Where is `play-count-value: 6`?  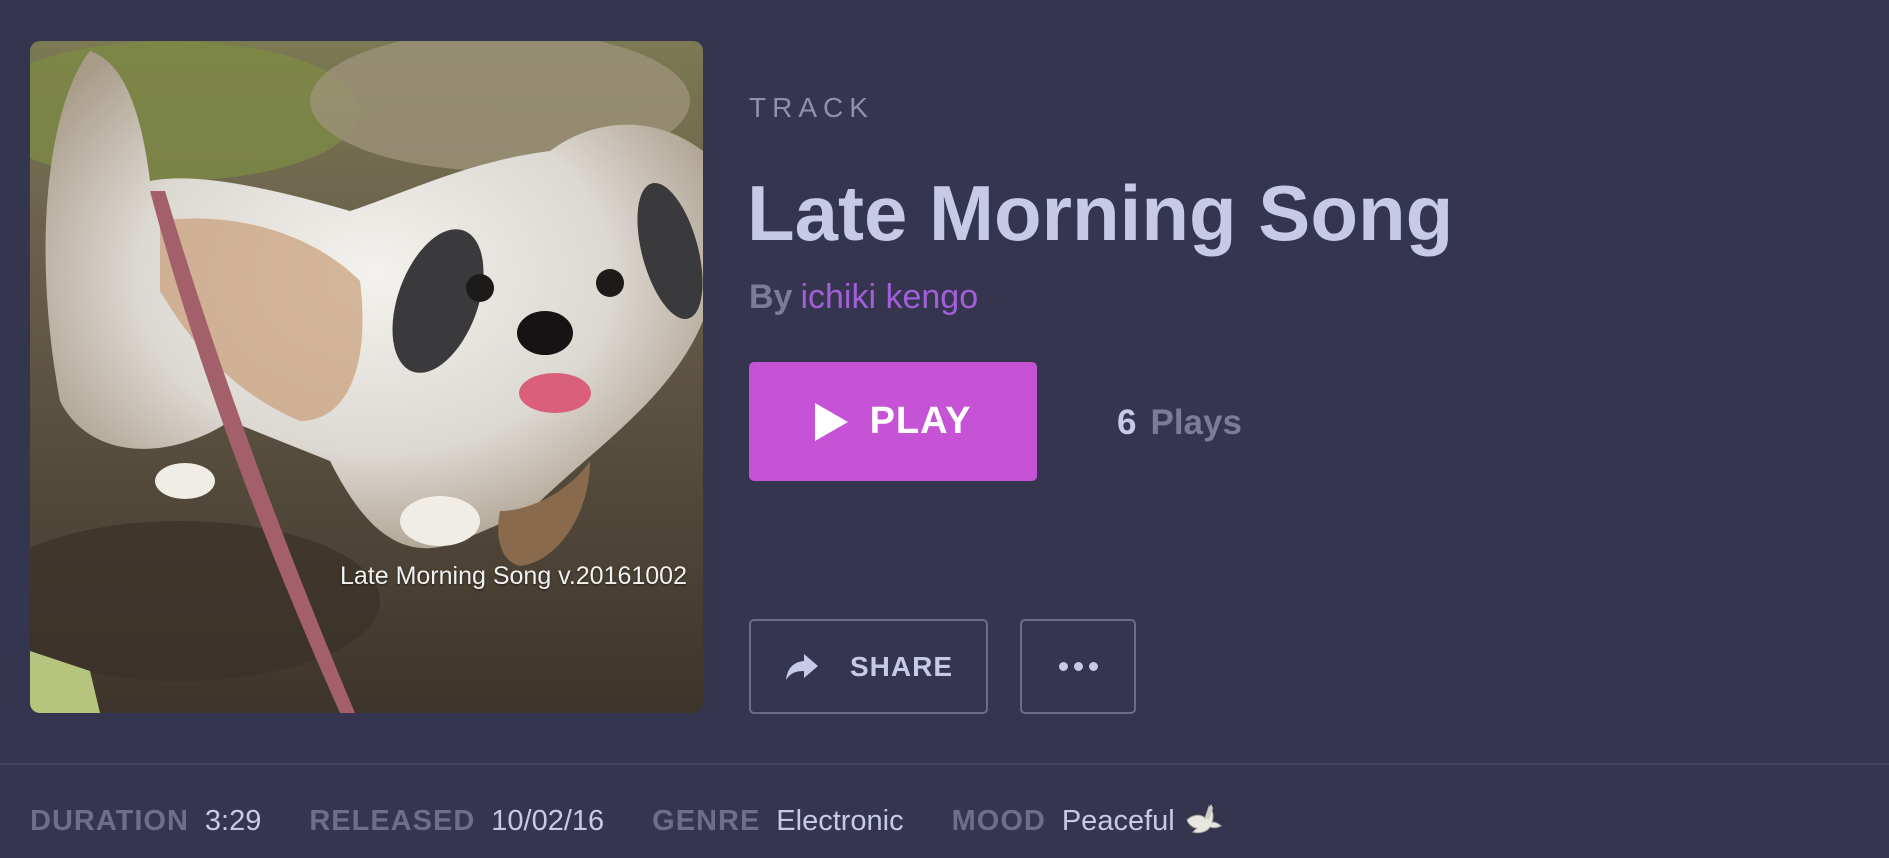
play-count-value: 6 is located at coordinates (1127, 422).